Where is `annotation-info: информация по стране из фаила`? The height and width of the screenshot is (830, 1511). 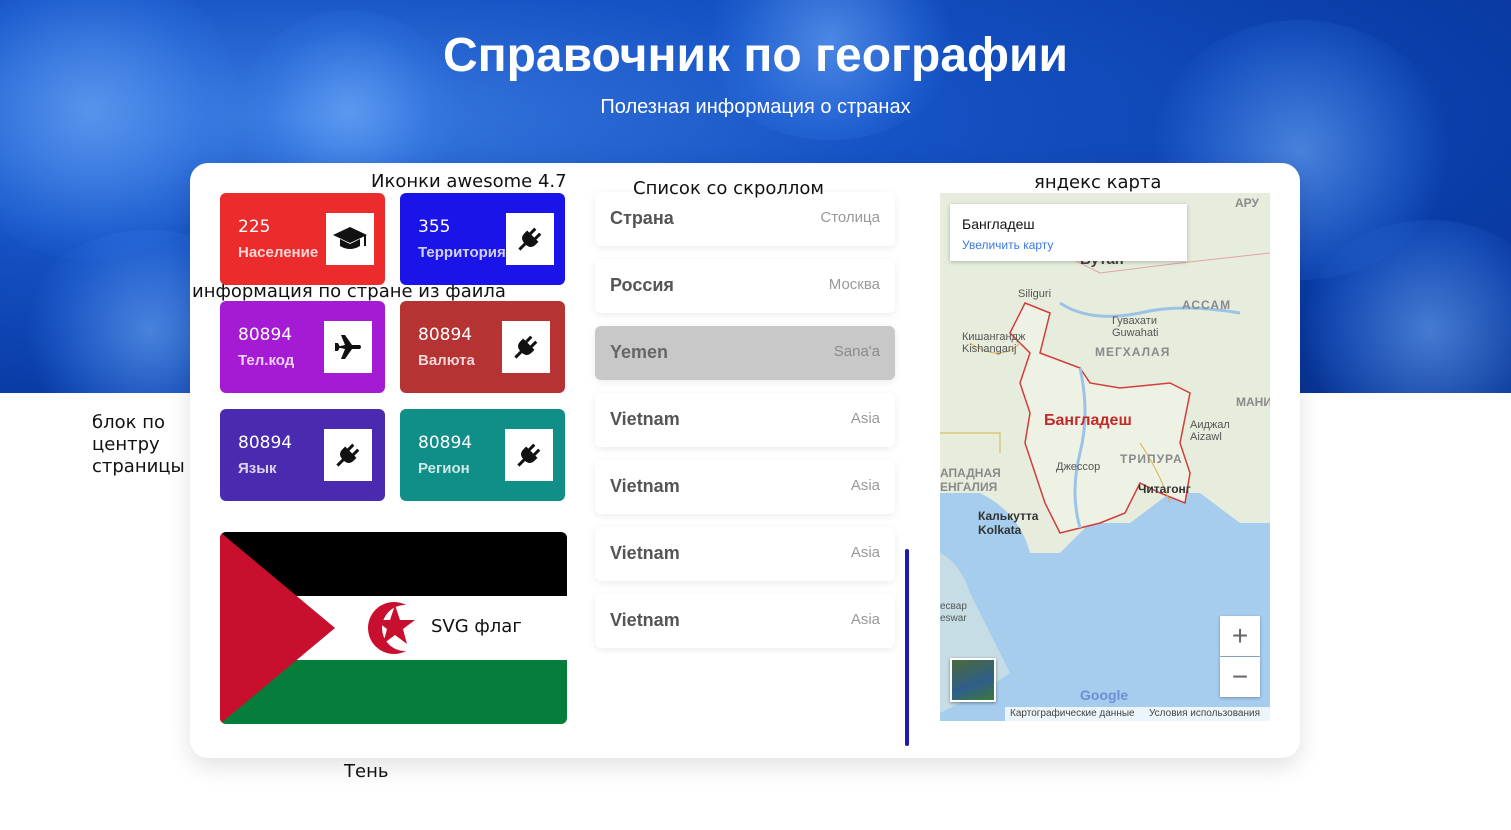
annotation-info: информация по стране из фаила is located at coordinates (349, 291).